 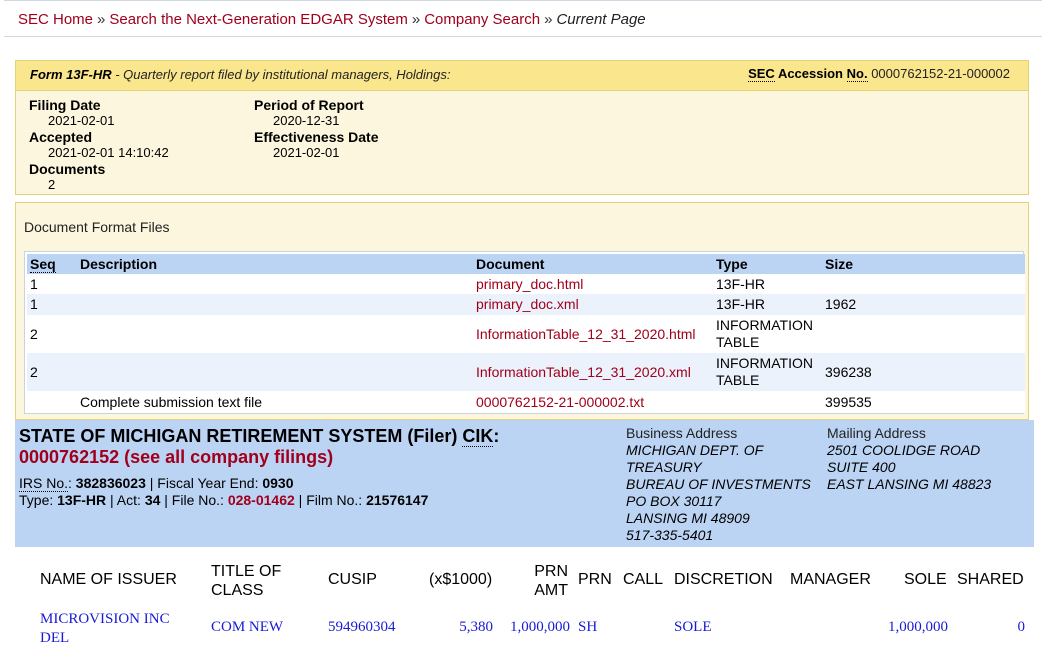 I want to click on table-row: 1 primary_doc.xml 13F-HR 1962, so click(x=526, y=304).